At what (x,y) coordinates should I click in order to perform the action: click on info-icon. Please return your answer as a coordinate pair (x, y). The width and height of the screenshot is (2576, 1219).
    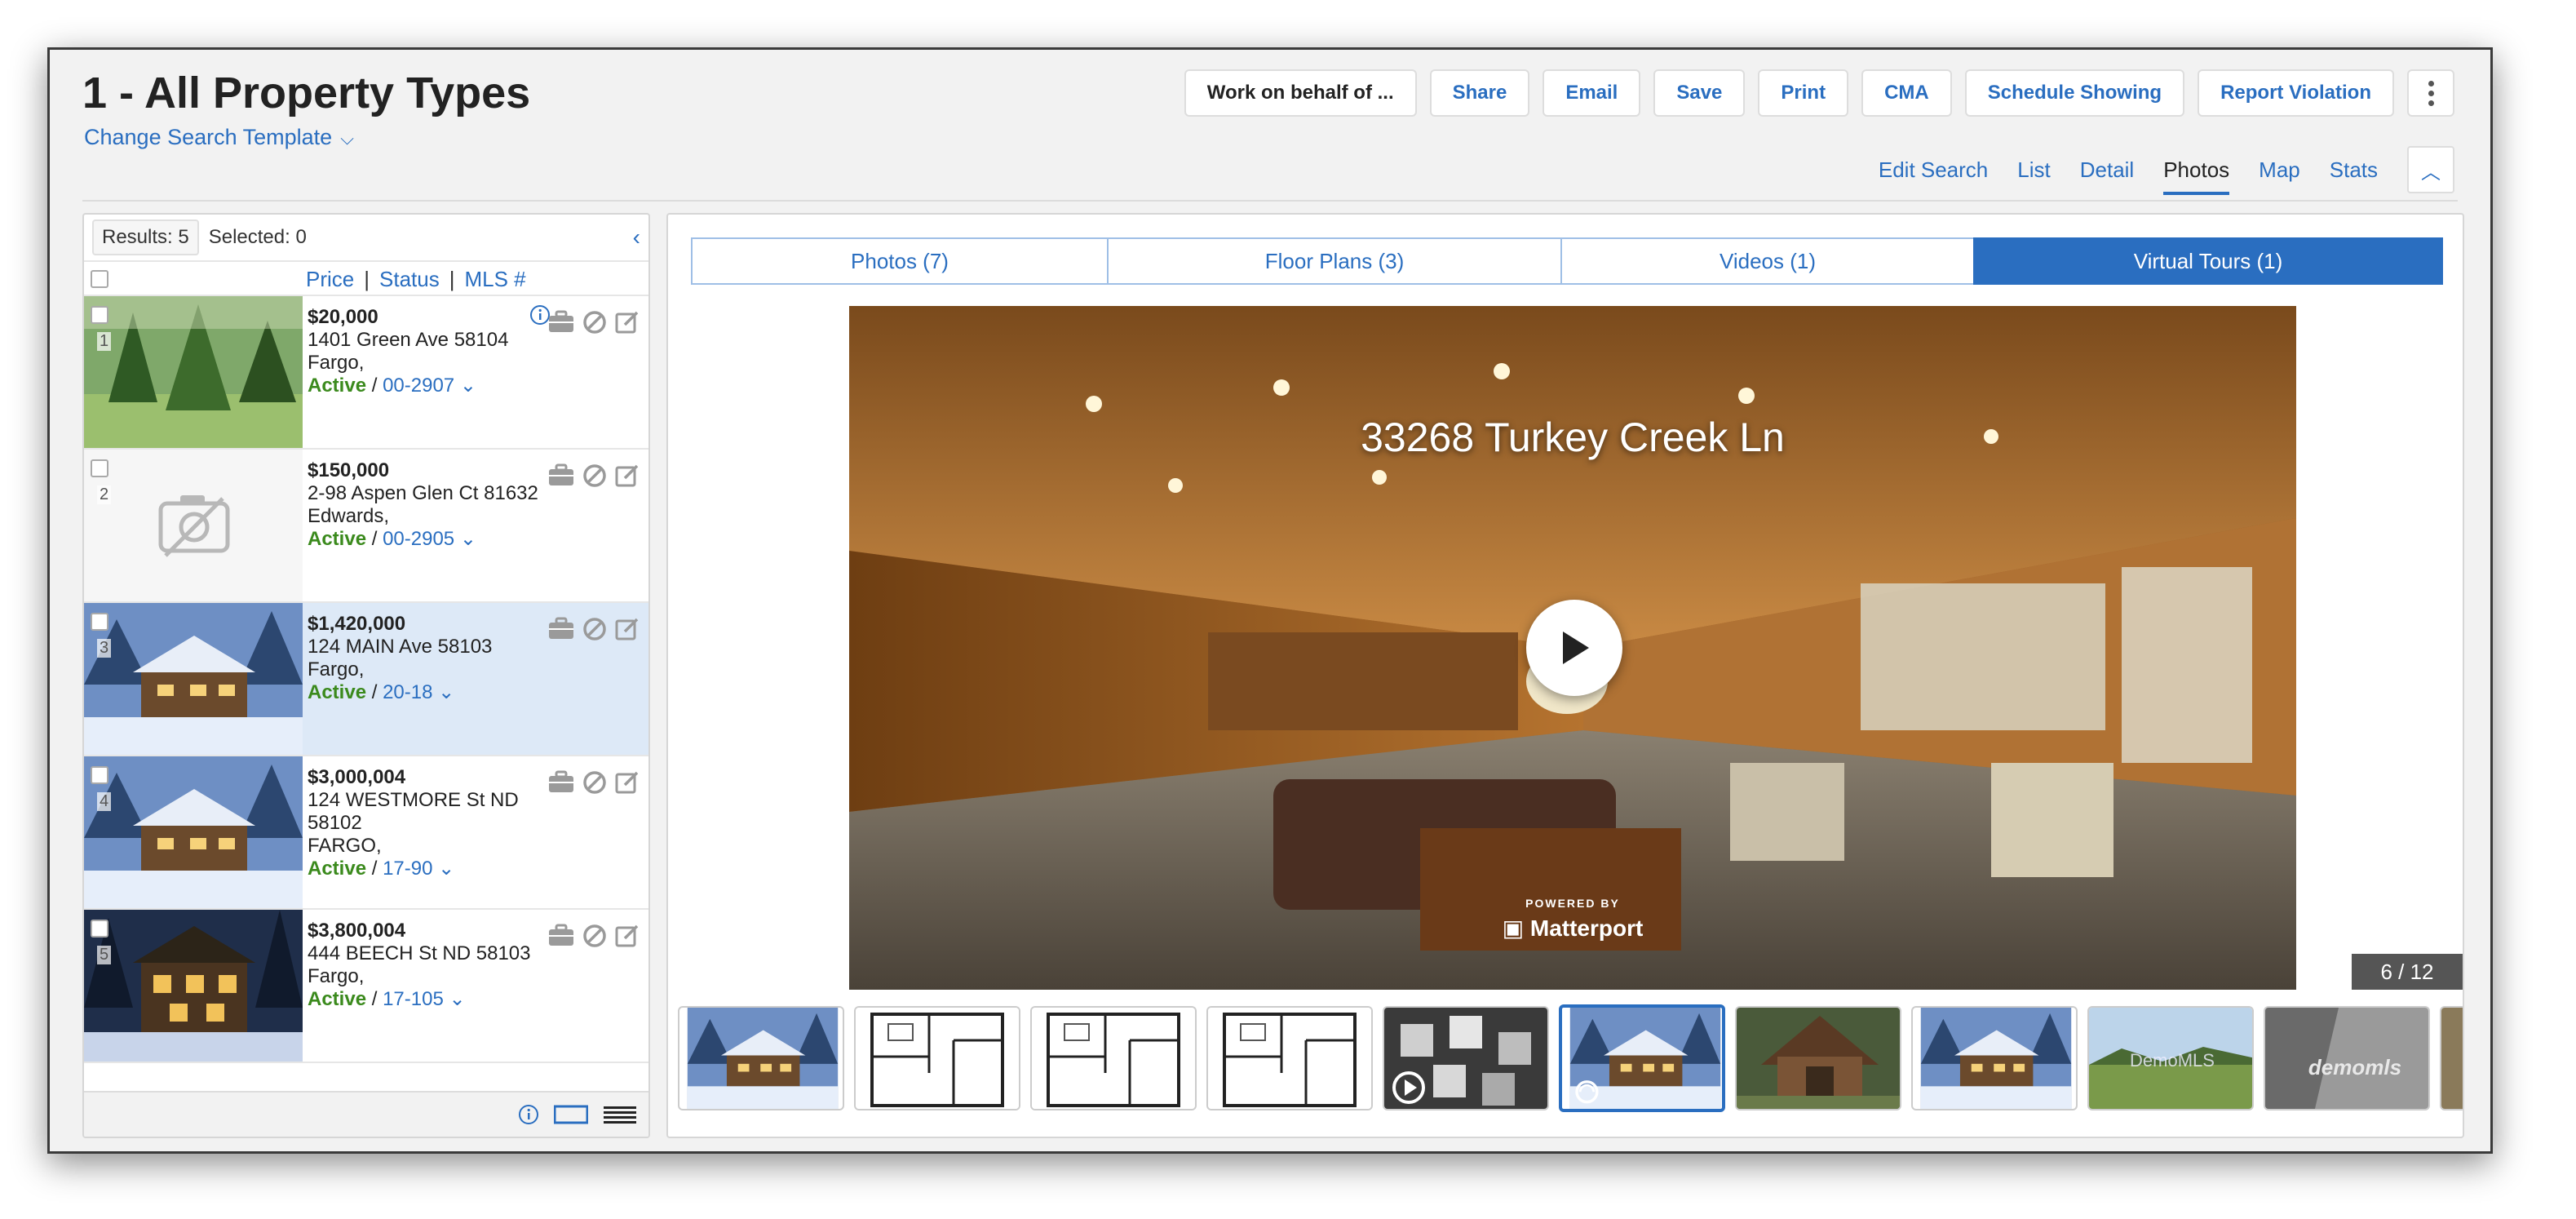
    Looking at the image, I should click on (528, 1114).